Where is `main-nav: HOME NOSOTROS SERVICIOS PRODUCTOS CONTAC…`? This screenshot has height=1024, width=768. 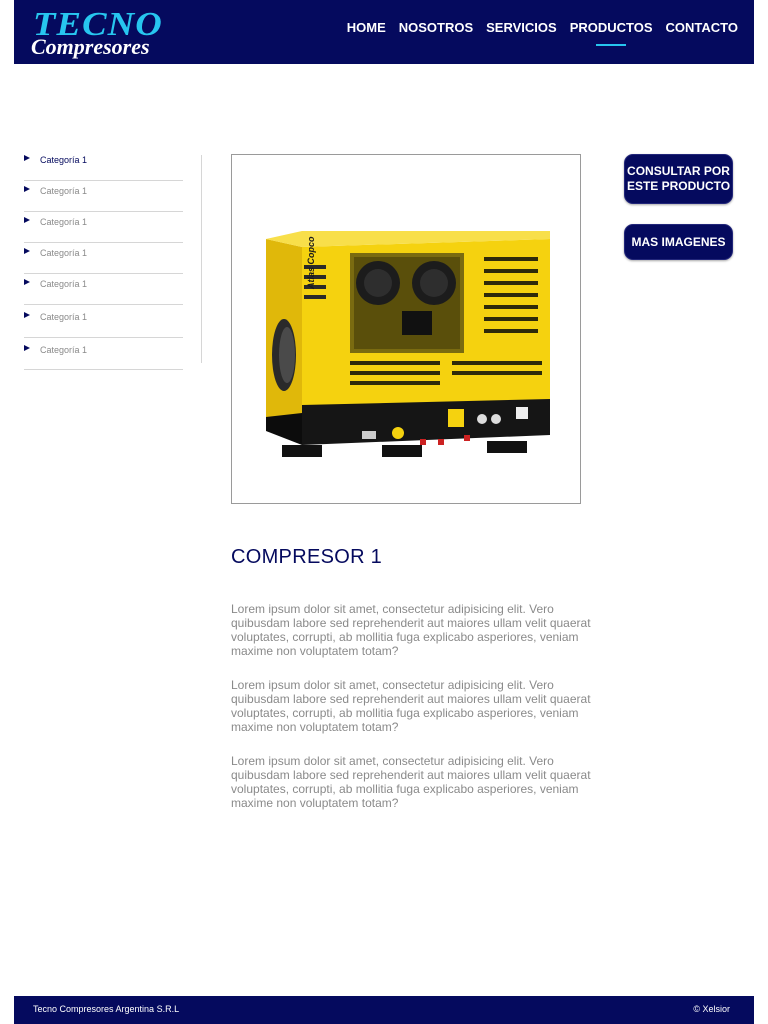 main-nav: HOME NOSOTROS SERVICIOS PRODUCTOS CONTAC… is located at coordinates (536, 33).